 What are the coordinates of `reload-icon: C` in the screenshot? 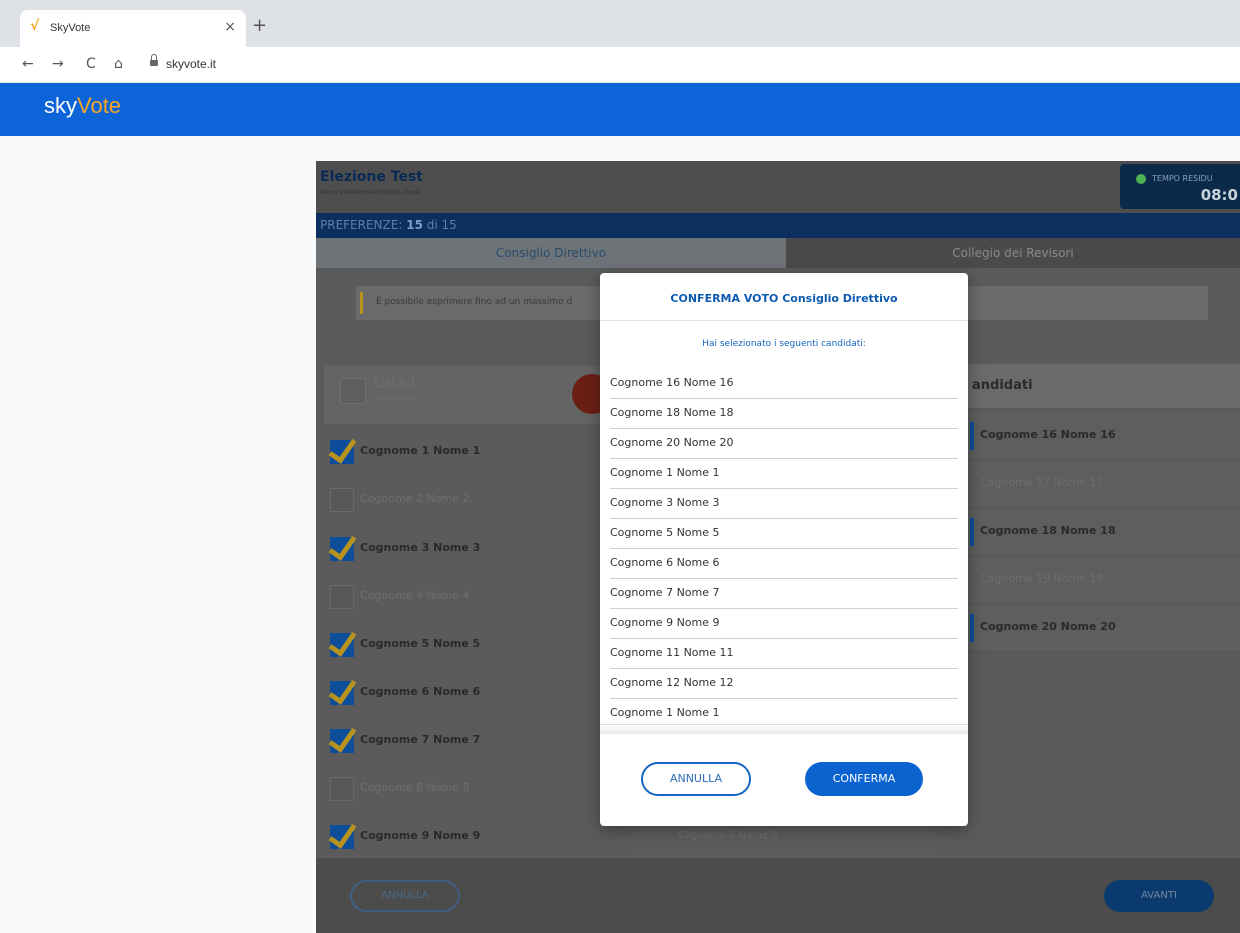 It's located at (91, 64).